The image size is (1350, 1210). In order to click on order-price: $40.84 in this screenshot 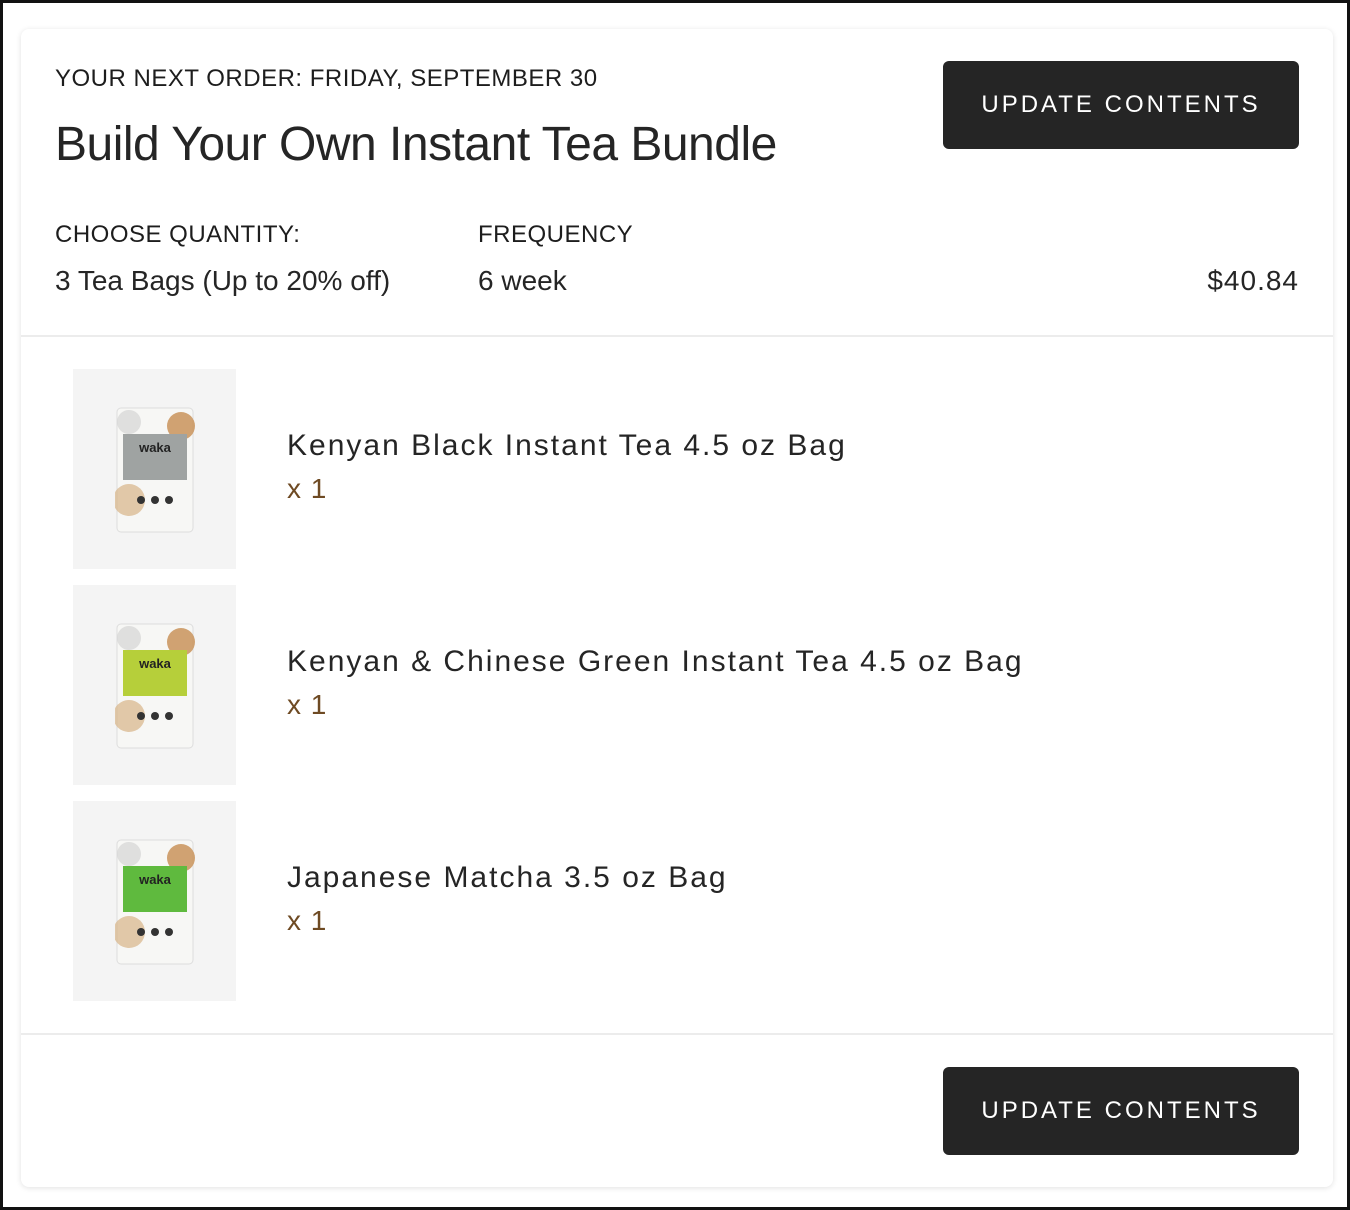, I will do `click(1253, 280)`.